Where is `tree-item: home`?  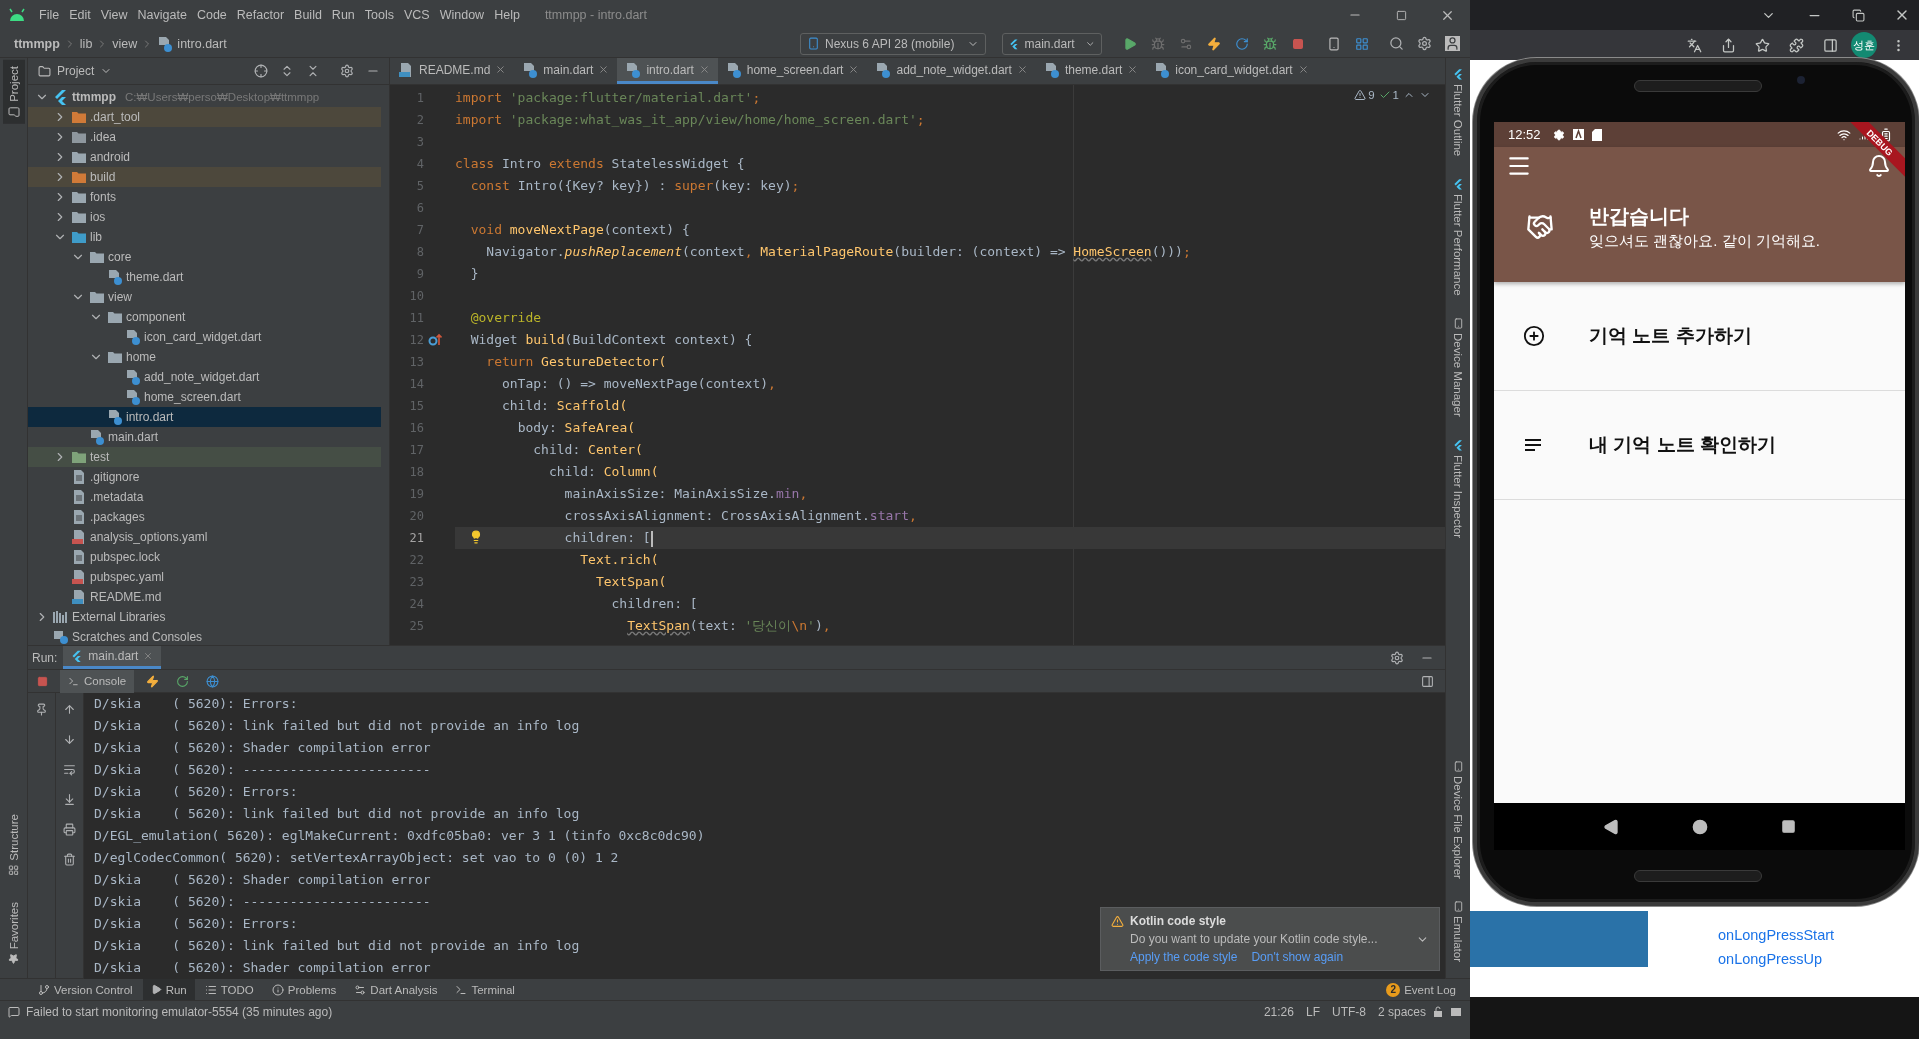
tree-item: home is located at coordinates (204, 357).